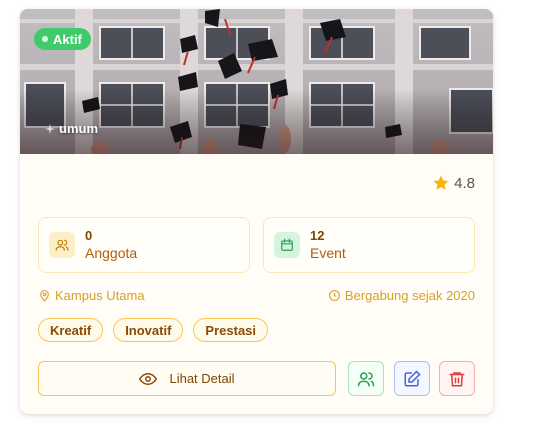 Image resolution: width=547 pixels, height=423 pixels. Describe the element at coordinates (67, 39) in the screenshot. I see `status-badge-label: Aktif` at that location.